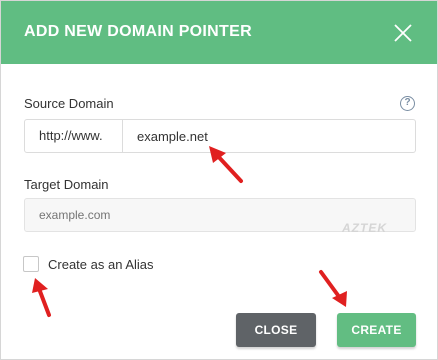 This screenshot has height=360, width=438. What do you see at coordinates (101, 264) in the screenshot?
I see `alias-checkbox-label: Create as an Alias` at bounding box center [101, 264].